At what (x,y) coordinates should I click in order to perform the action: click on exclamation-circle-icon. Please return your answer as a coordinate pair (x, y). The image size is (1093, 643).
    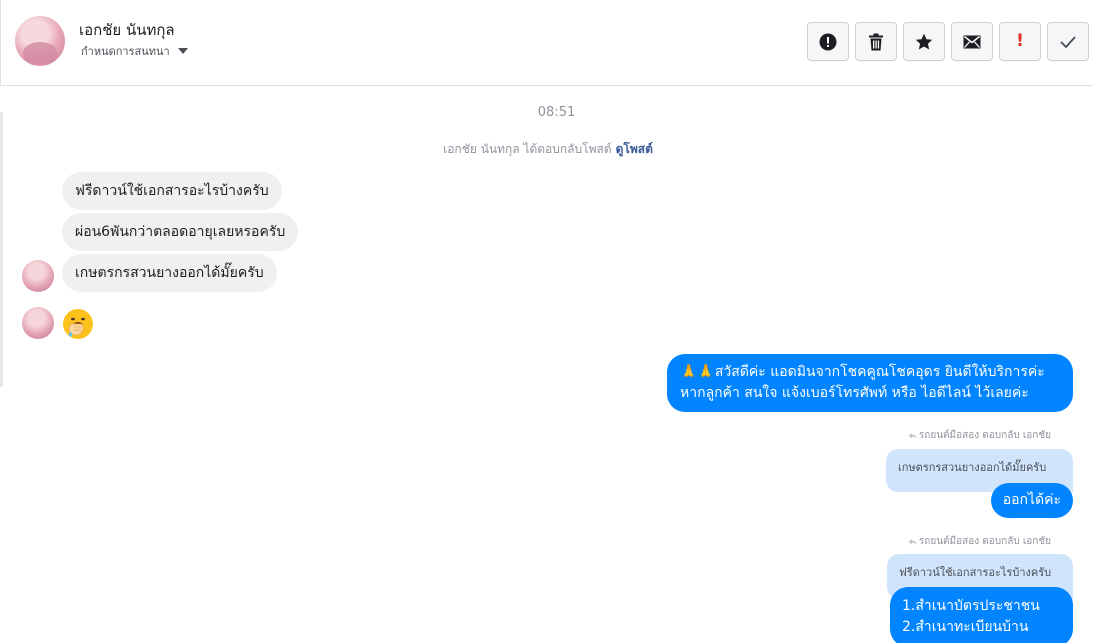
    Looking at the image, I should click on (828, 41).